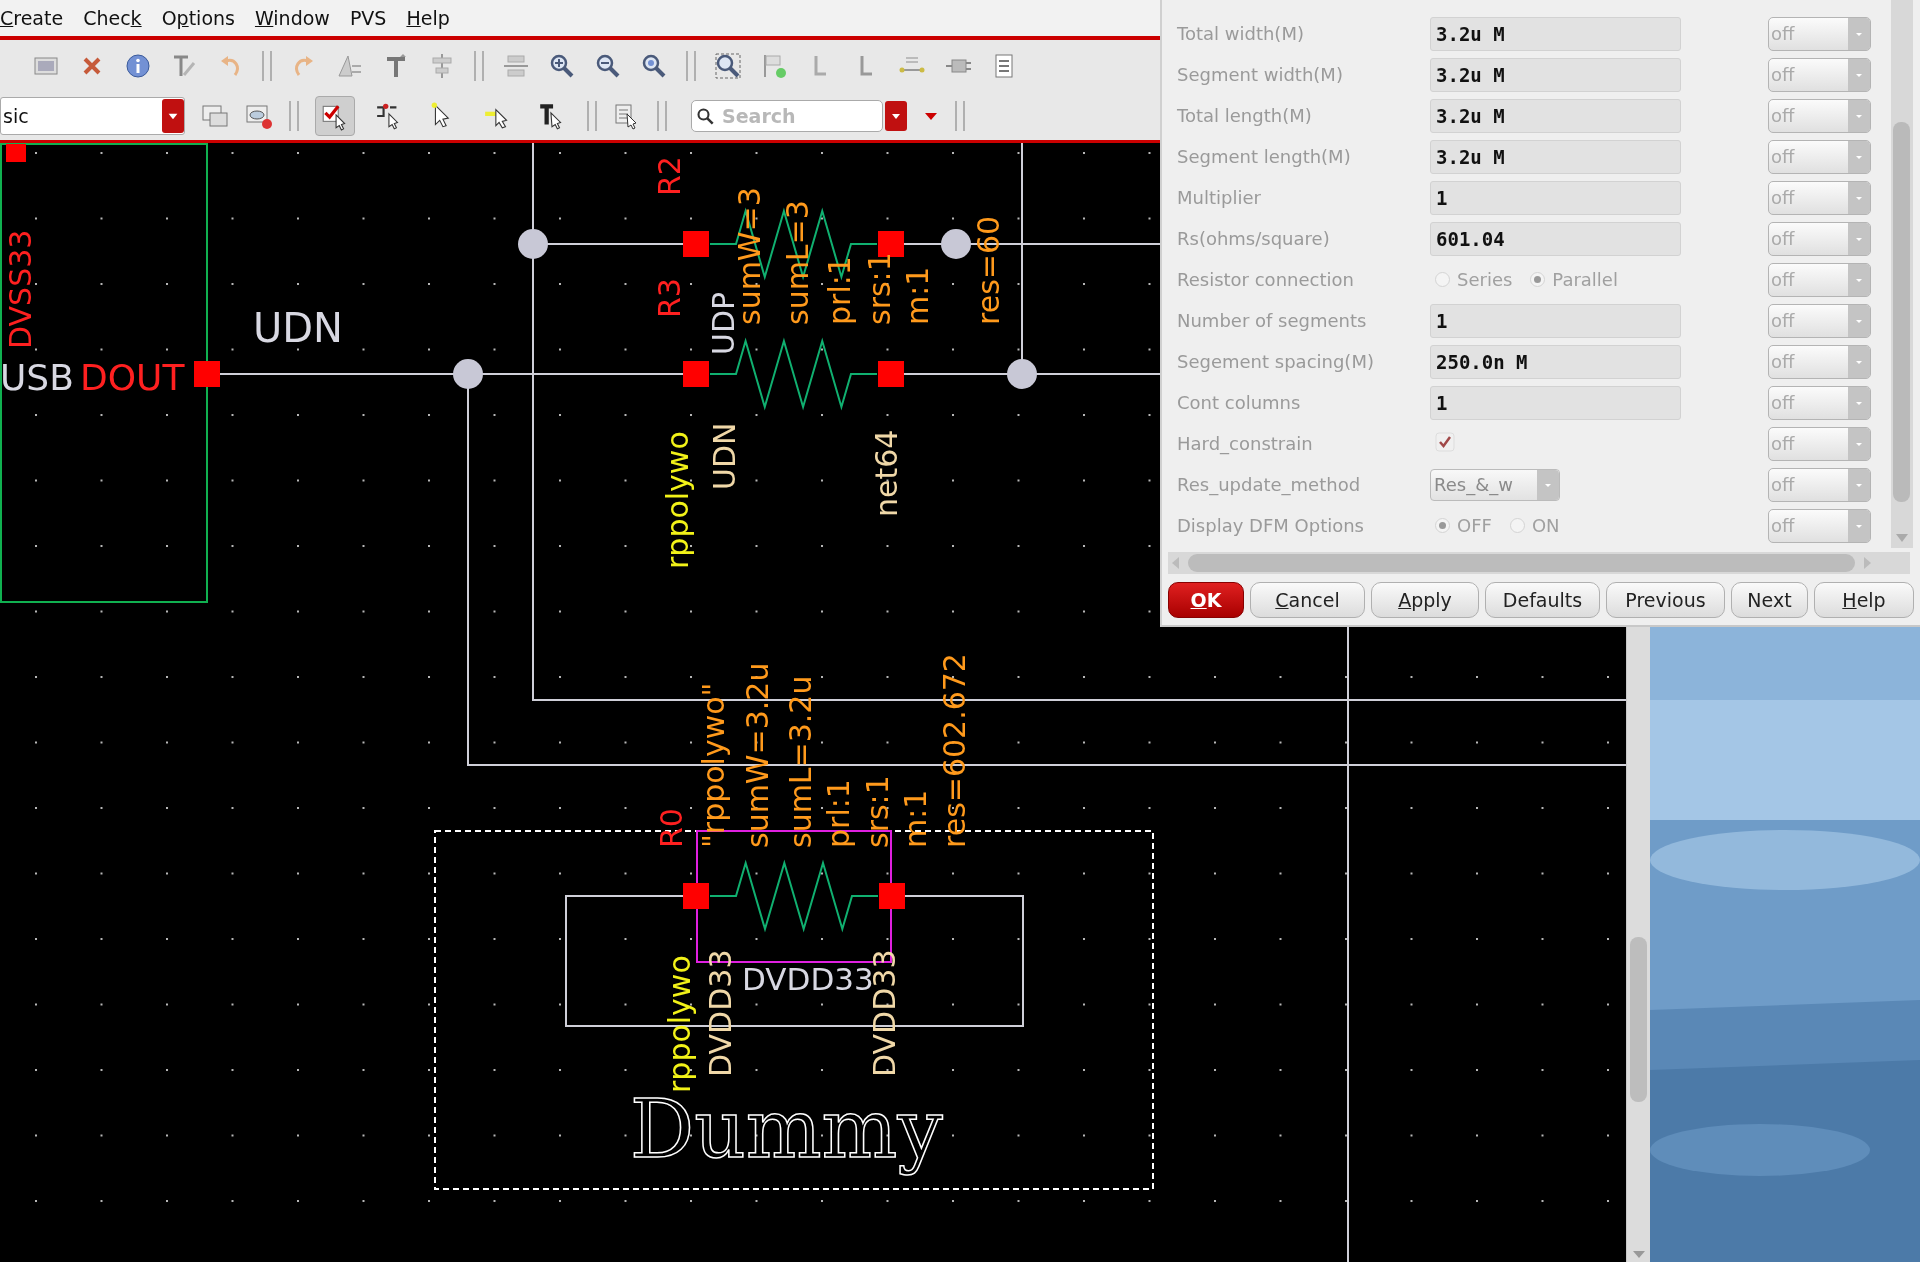 This screenshot has height=1262, width=1920. What do you see at coordinates (1260, 74) in the screenshot?
I see `property-label: Segment width(M)` at bounding box center [1260, 74].